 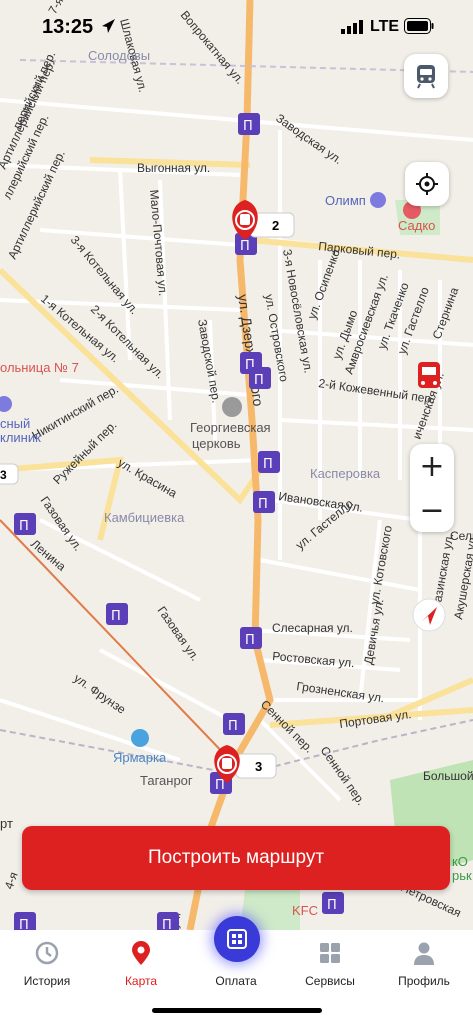 I want to click on network-type: LTE, so click(x=385, y=26).